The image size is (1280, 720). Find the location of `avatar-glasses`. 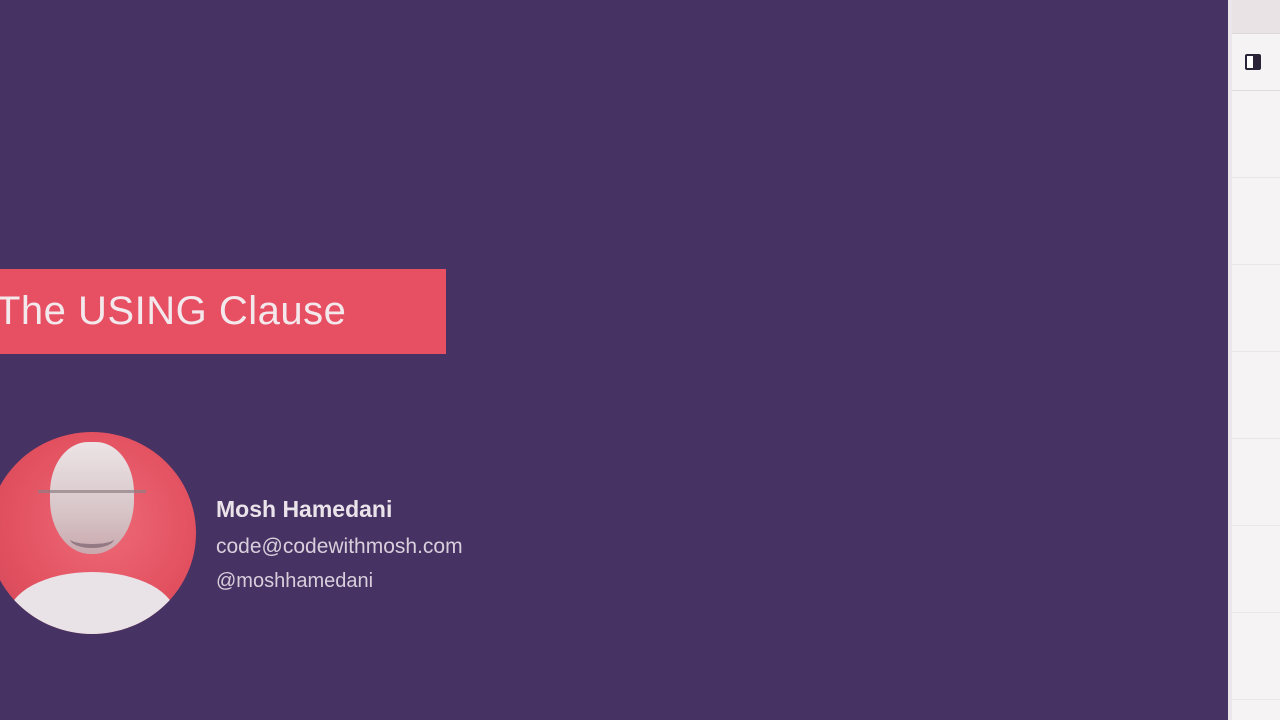

avatar-glasses is located at coordinates (92, 498).